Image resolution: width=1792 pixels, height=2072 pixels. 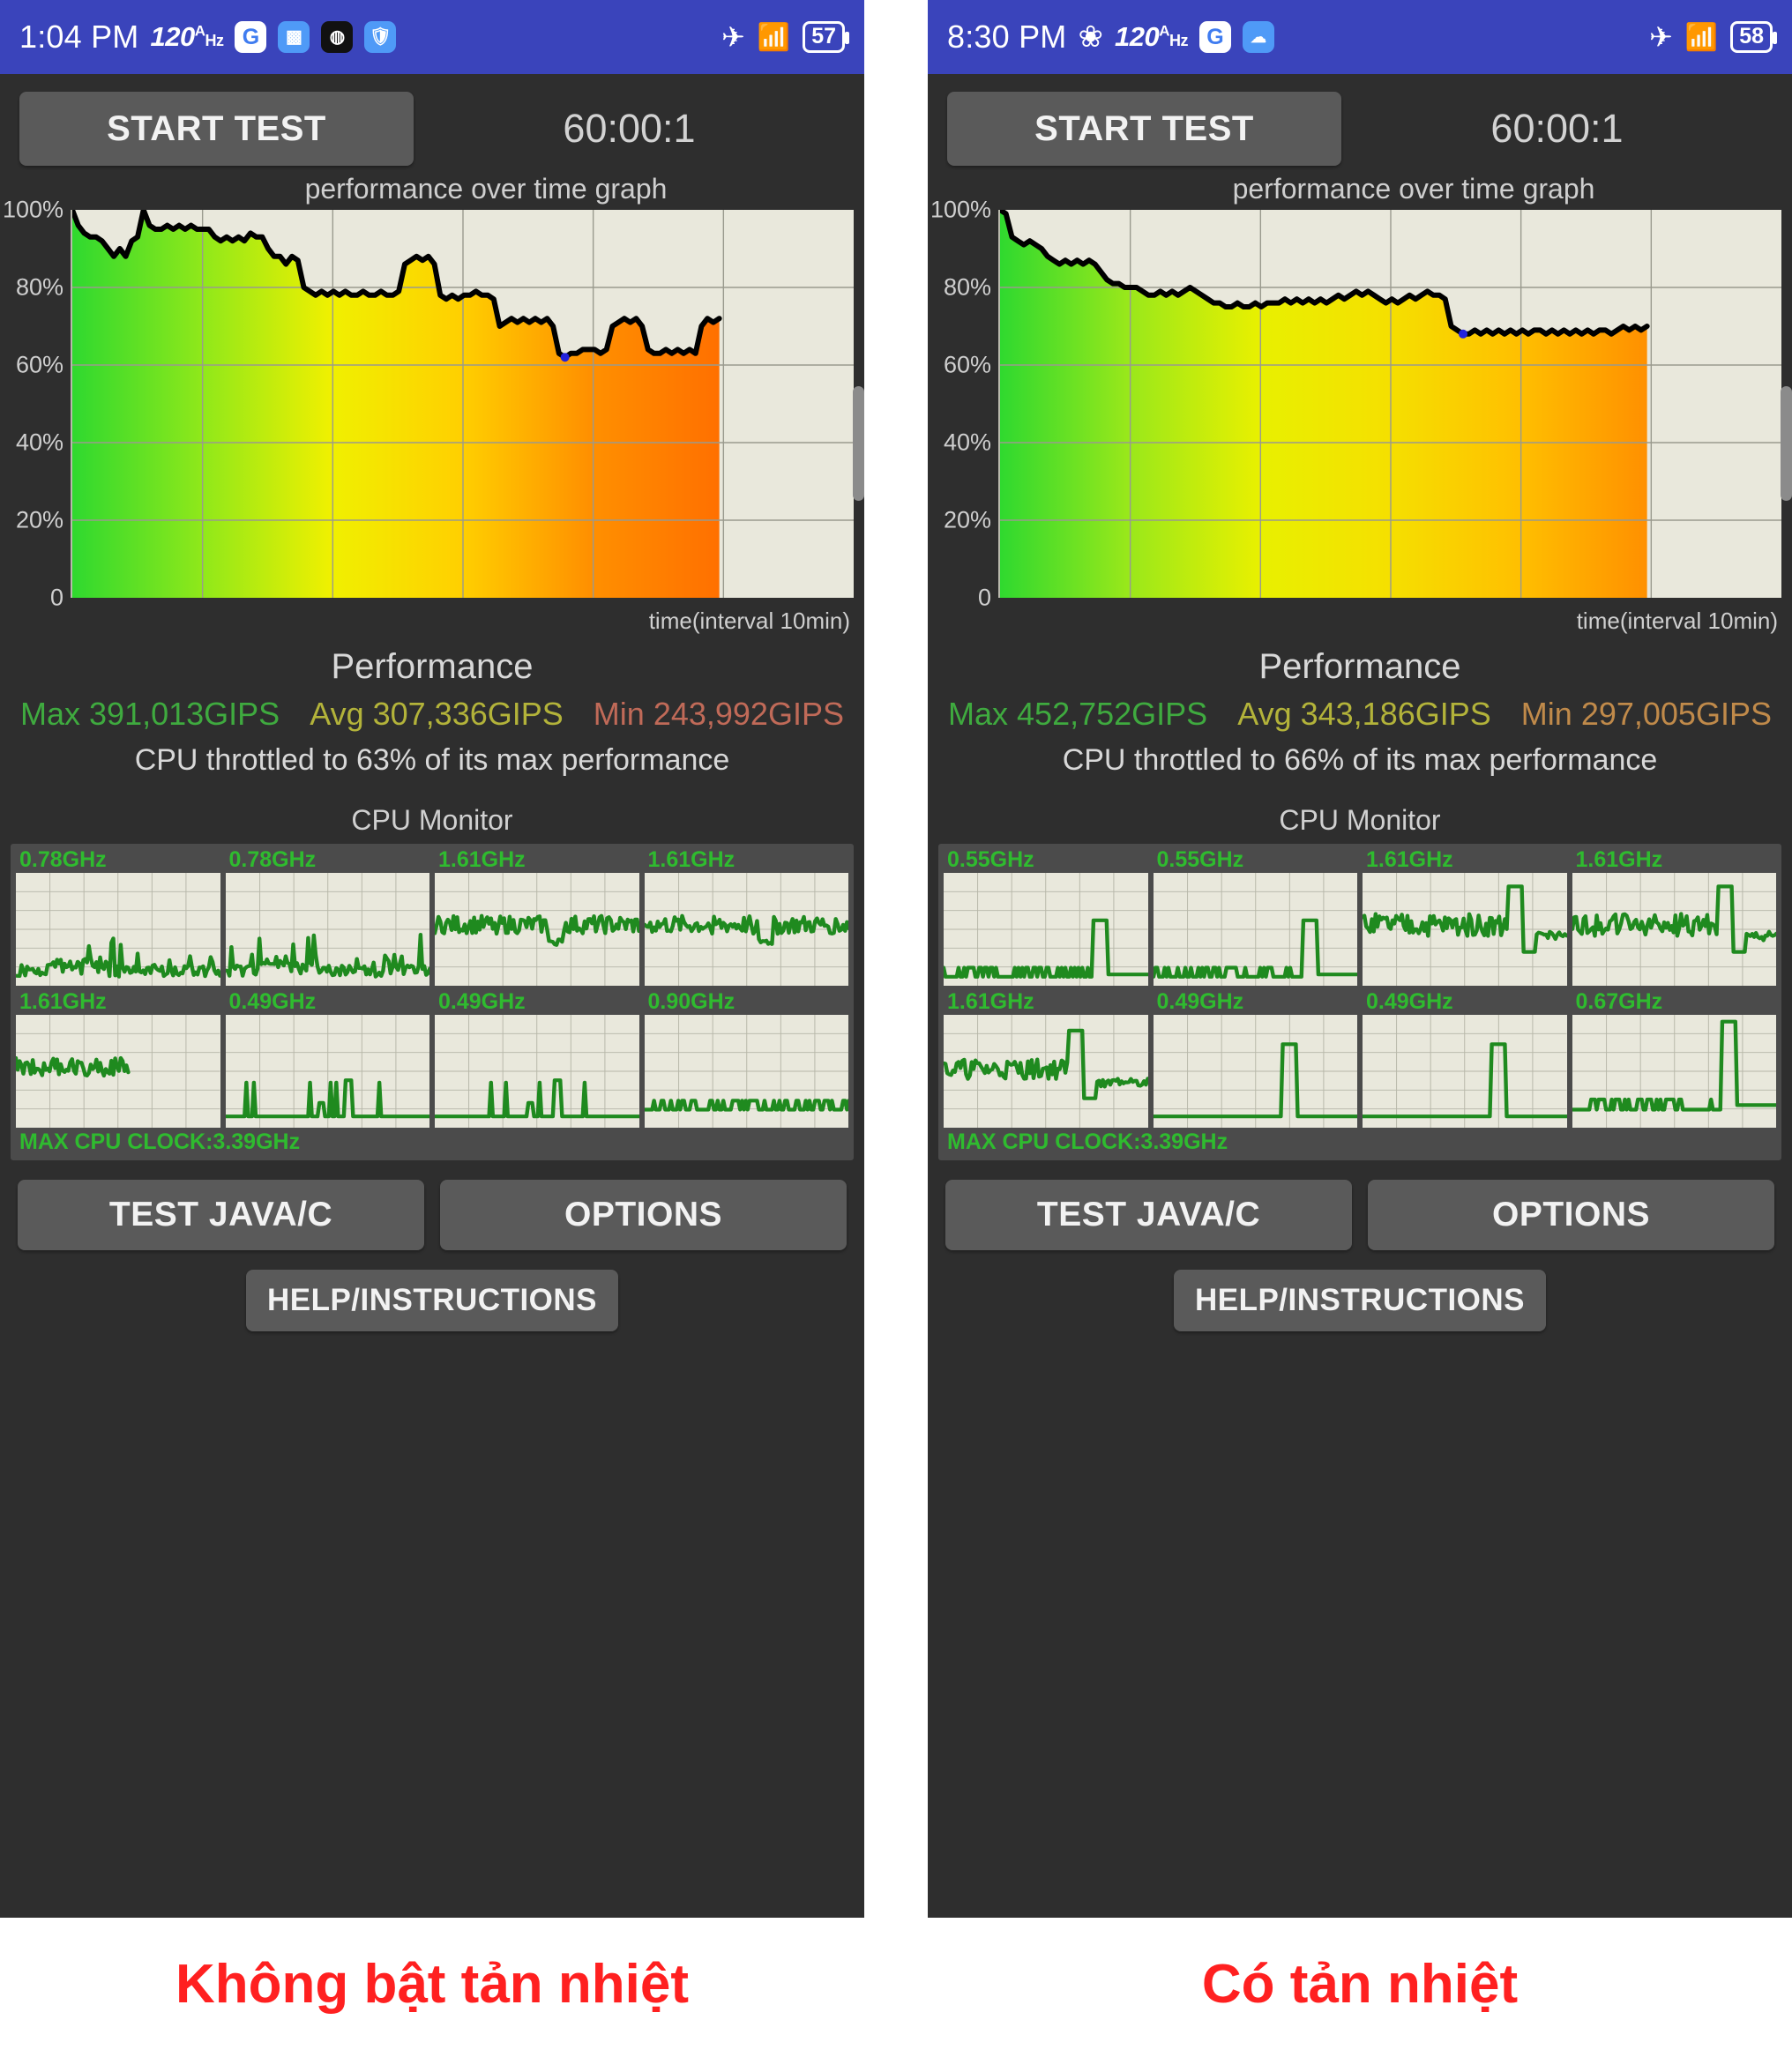 I want to click on avg-stat: Avg 307,336GIPS, so click(x=437, y=714).